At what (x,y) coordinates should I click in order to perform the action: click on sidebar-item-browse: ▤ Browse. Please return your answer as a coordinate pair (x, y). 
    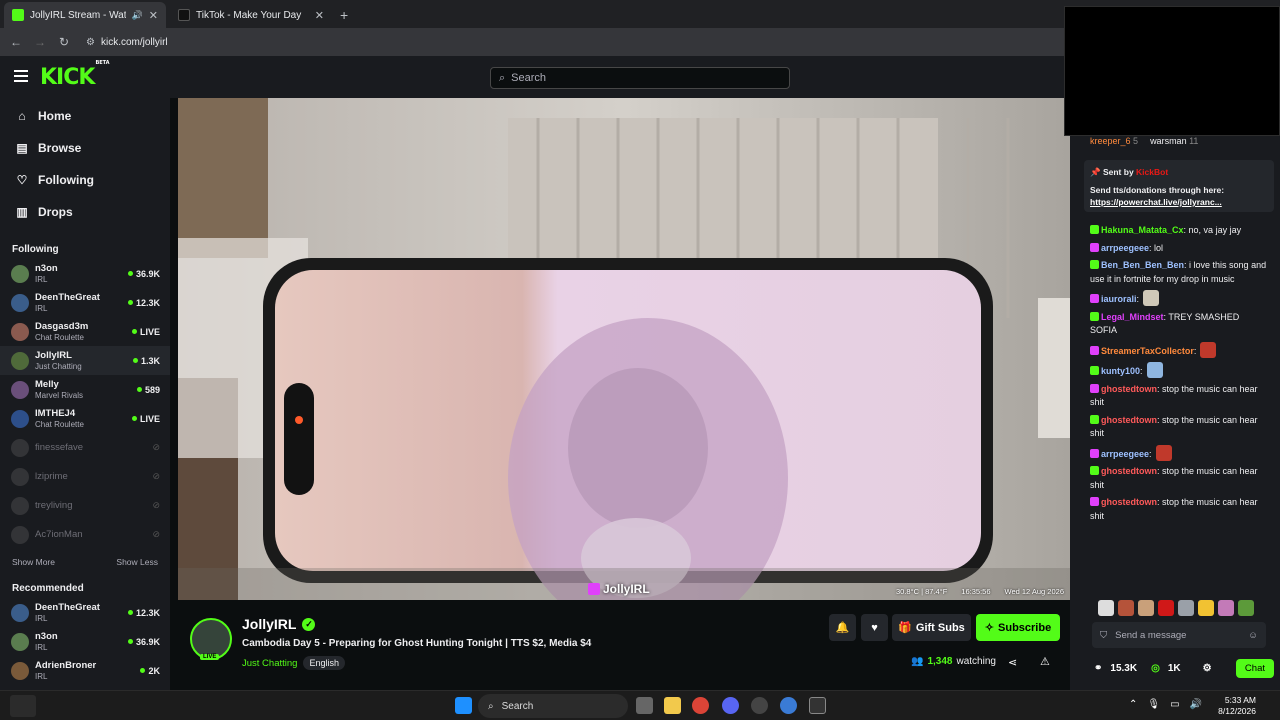
    Looking at the image, I should click on (85, 148).